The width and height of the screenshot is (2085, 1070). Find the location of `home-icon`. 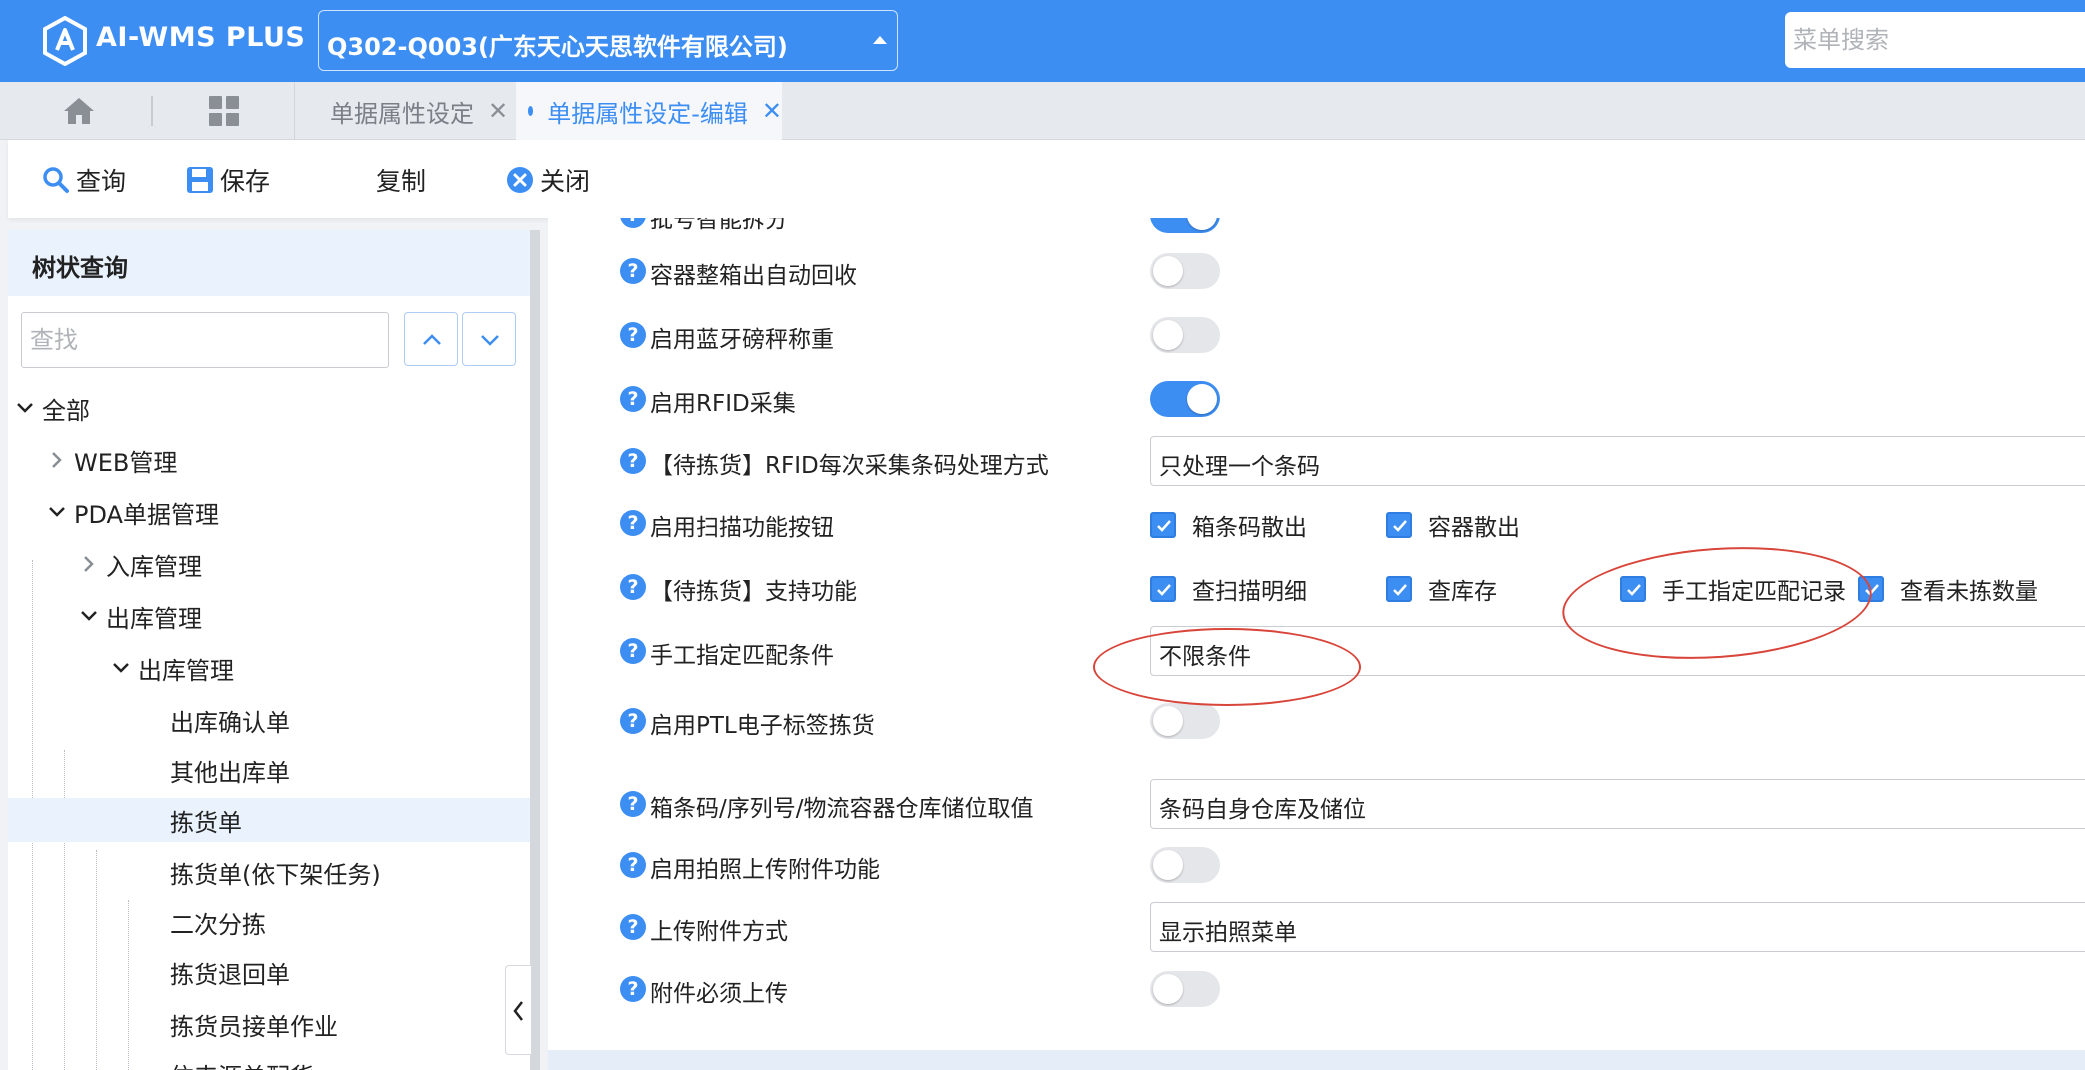

home-icon is located at coordinates (79, 111).